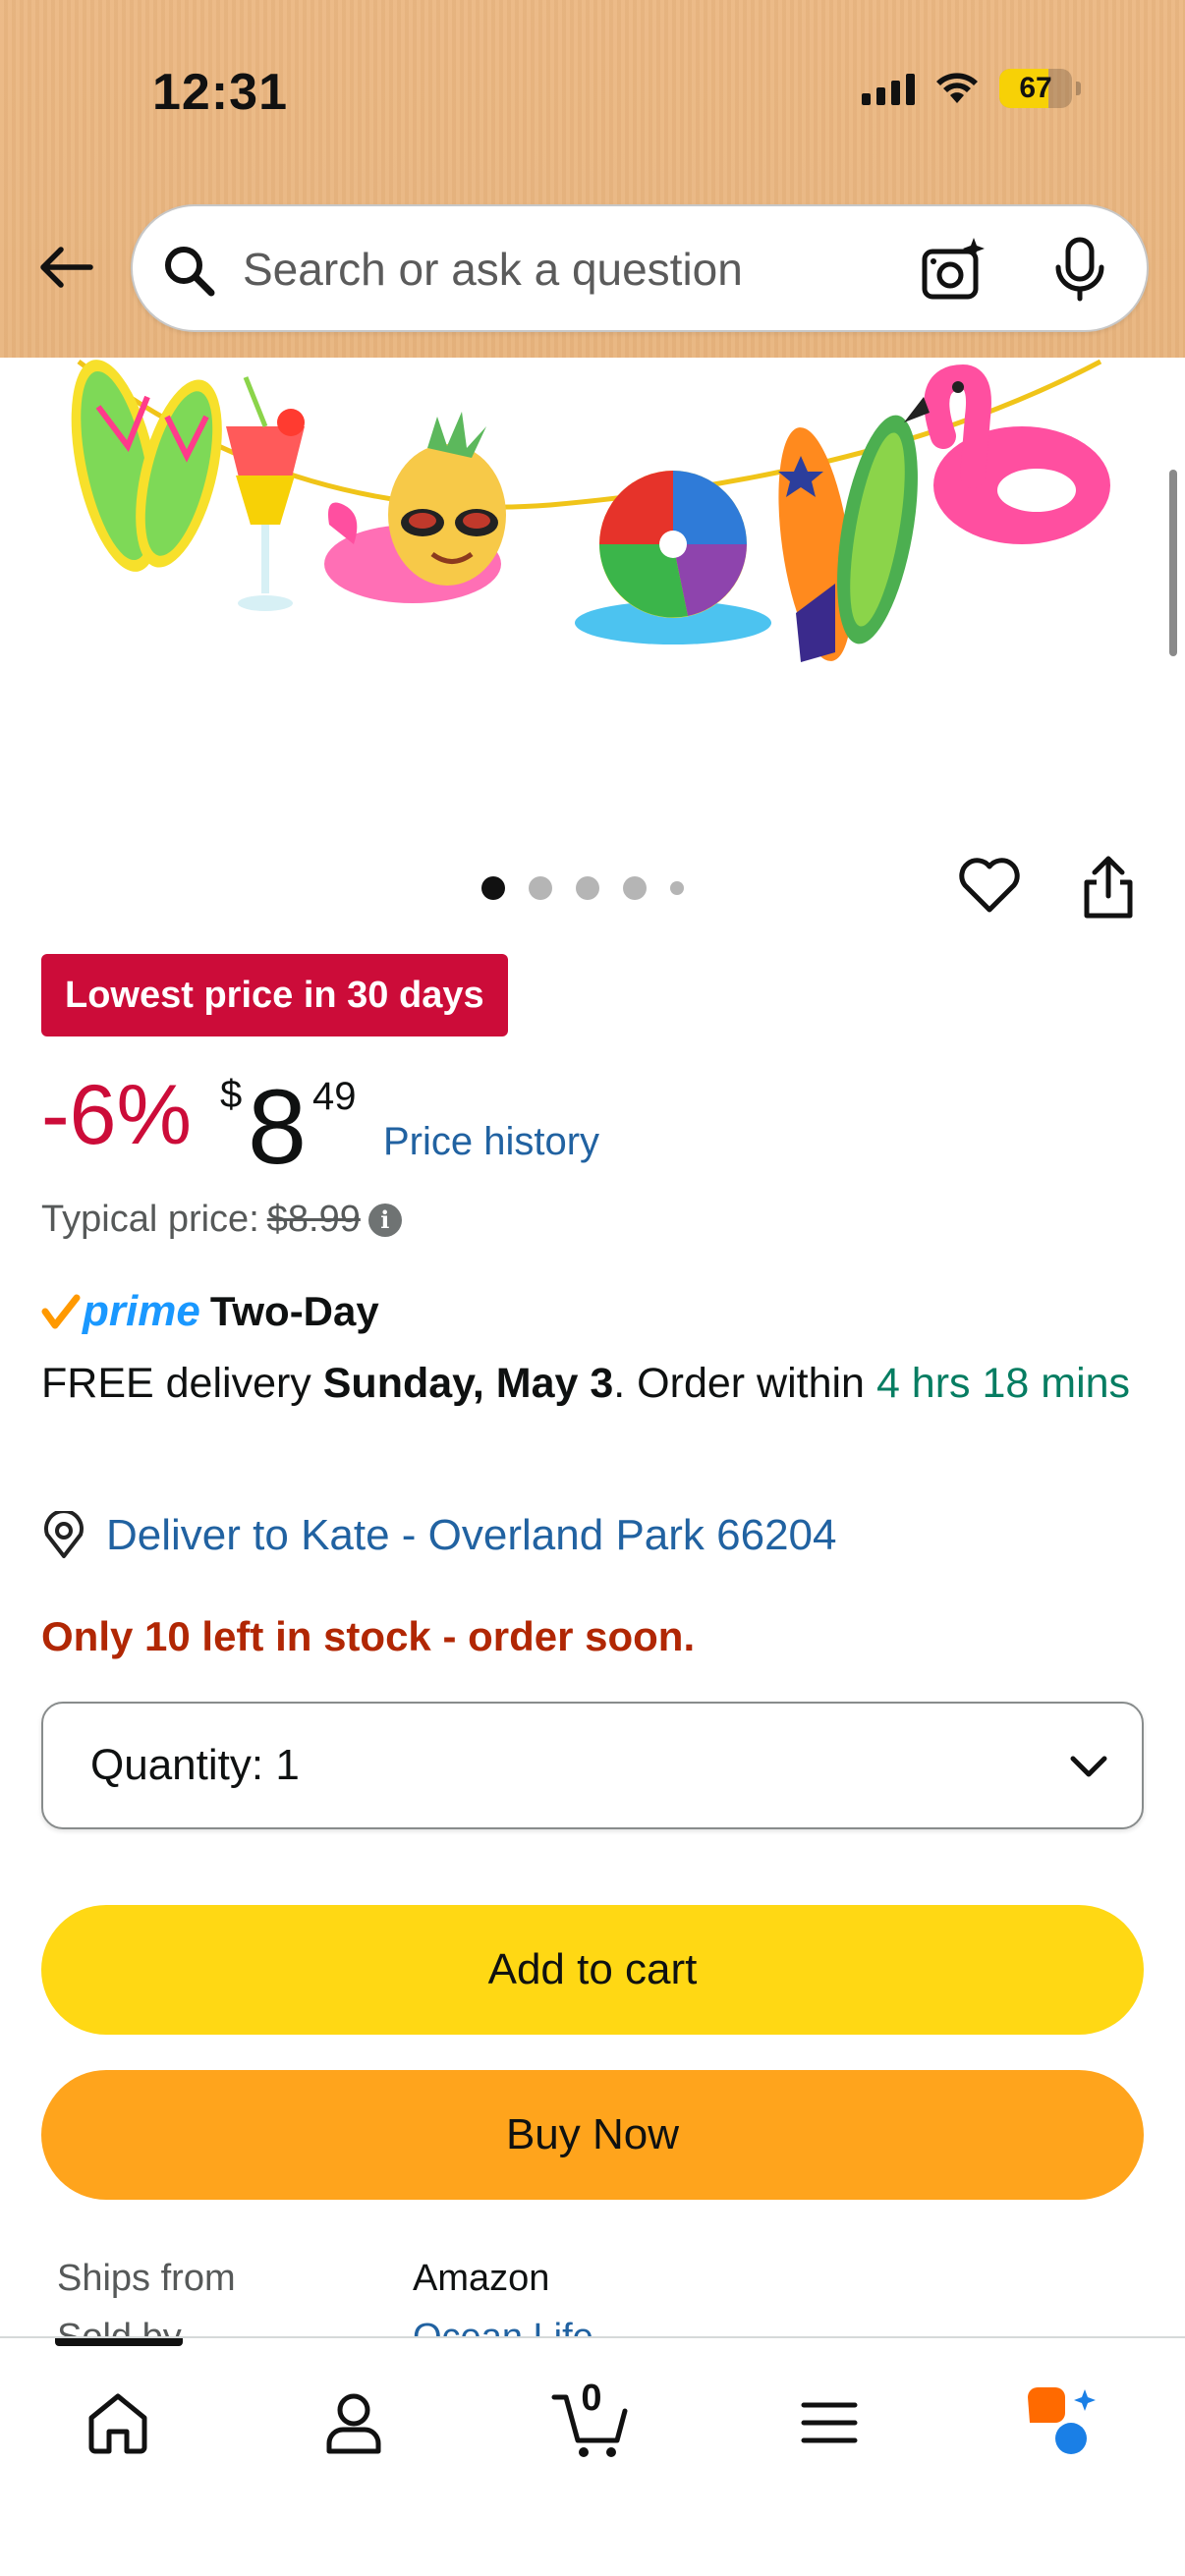  Describe the element at coordinates (369, 1636) in the screenshot. I see `stock-warning: Only 10 left in stock - order soon.` at that location.